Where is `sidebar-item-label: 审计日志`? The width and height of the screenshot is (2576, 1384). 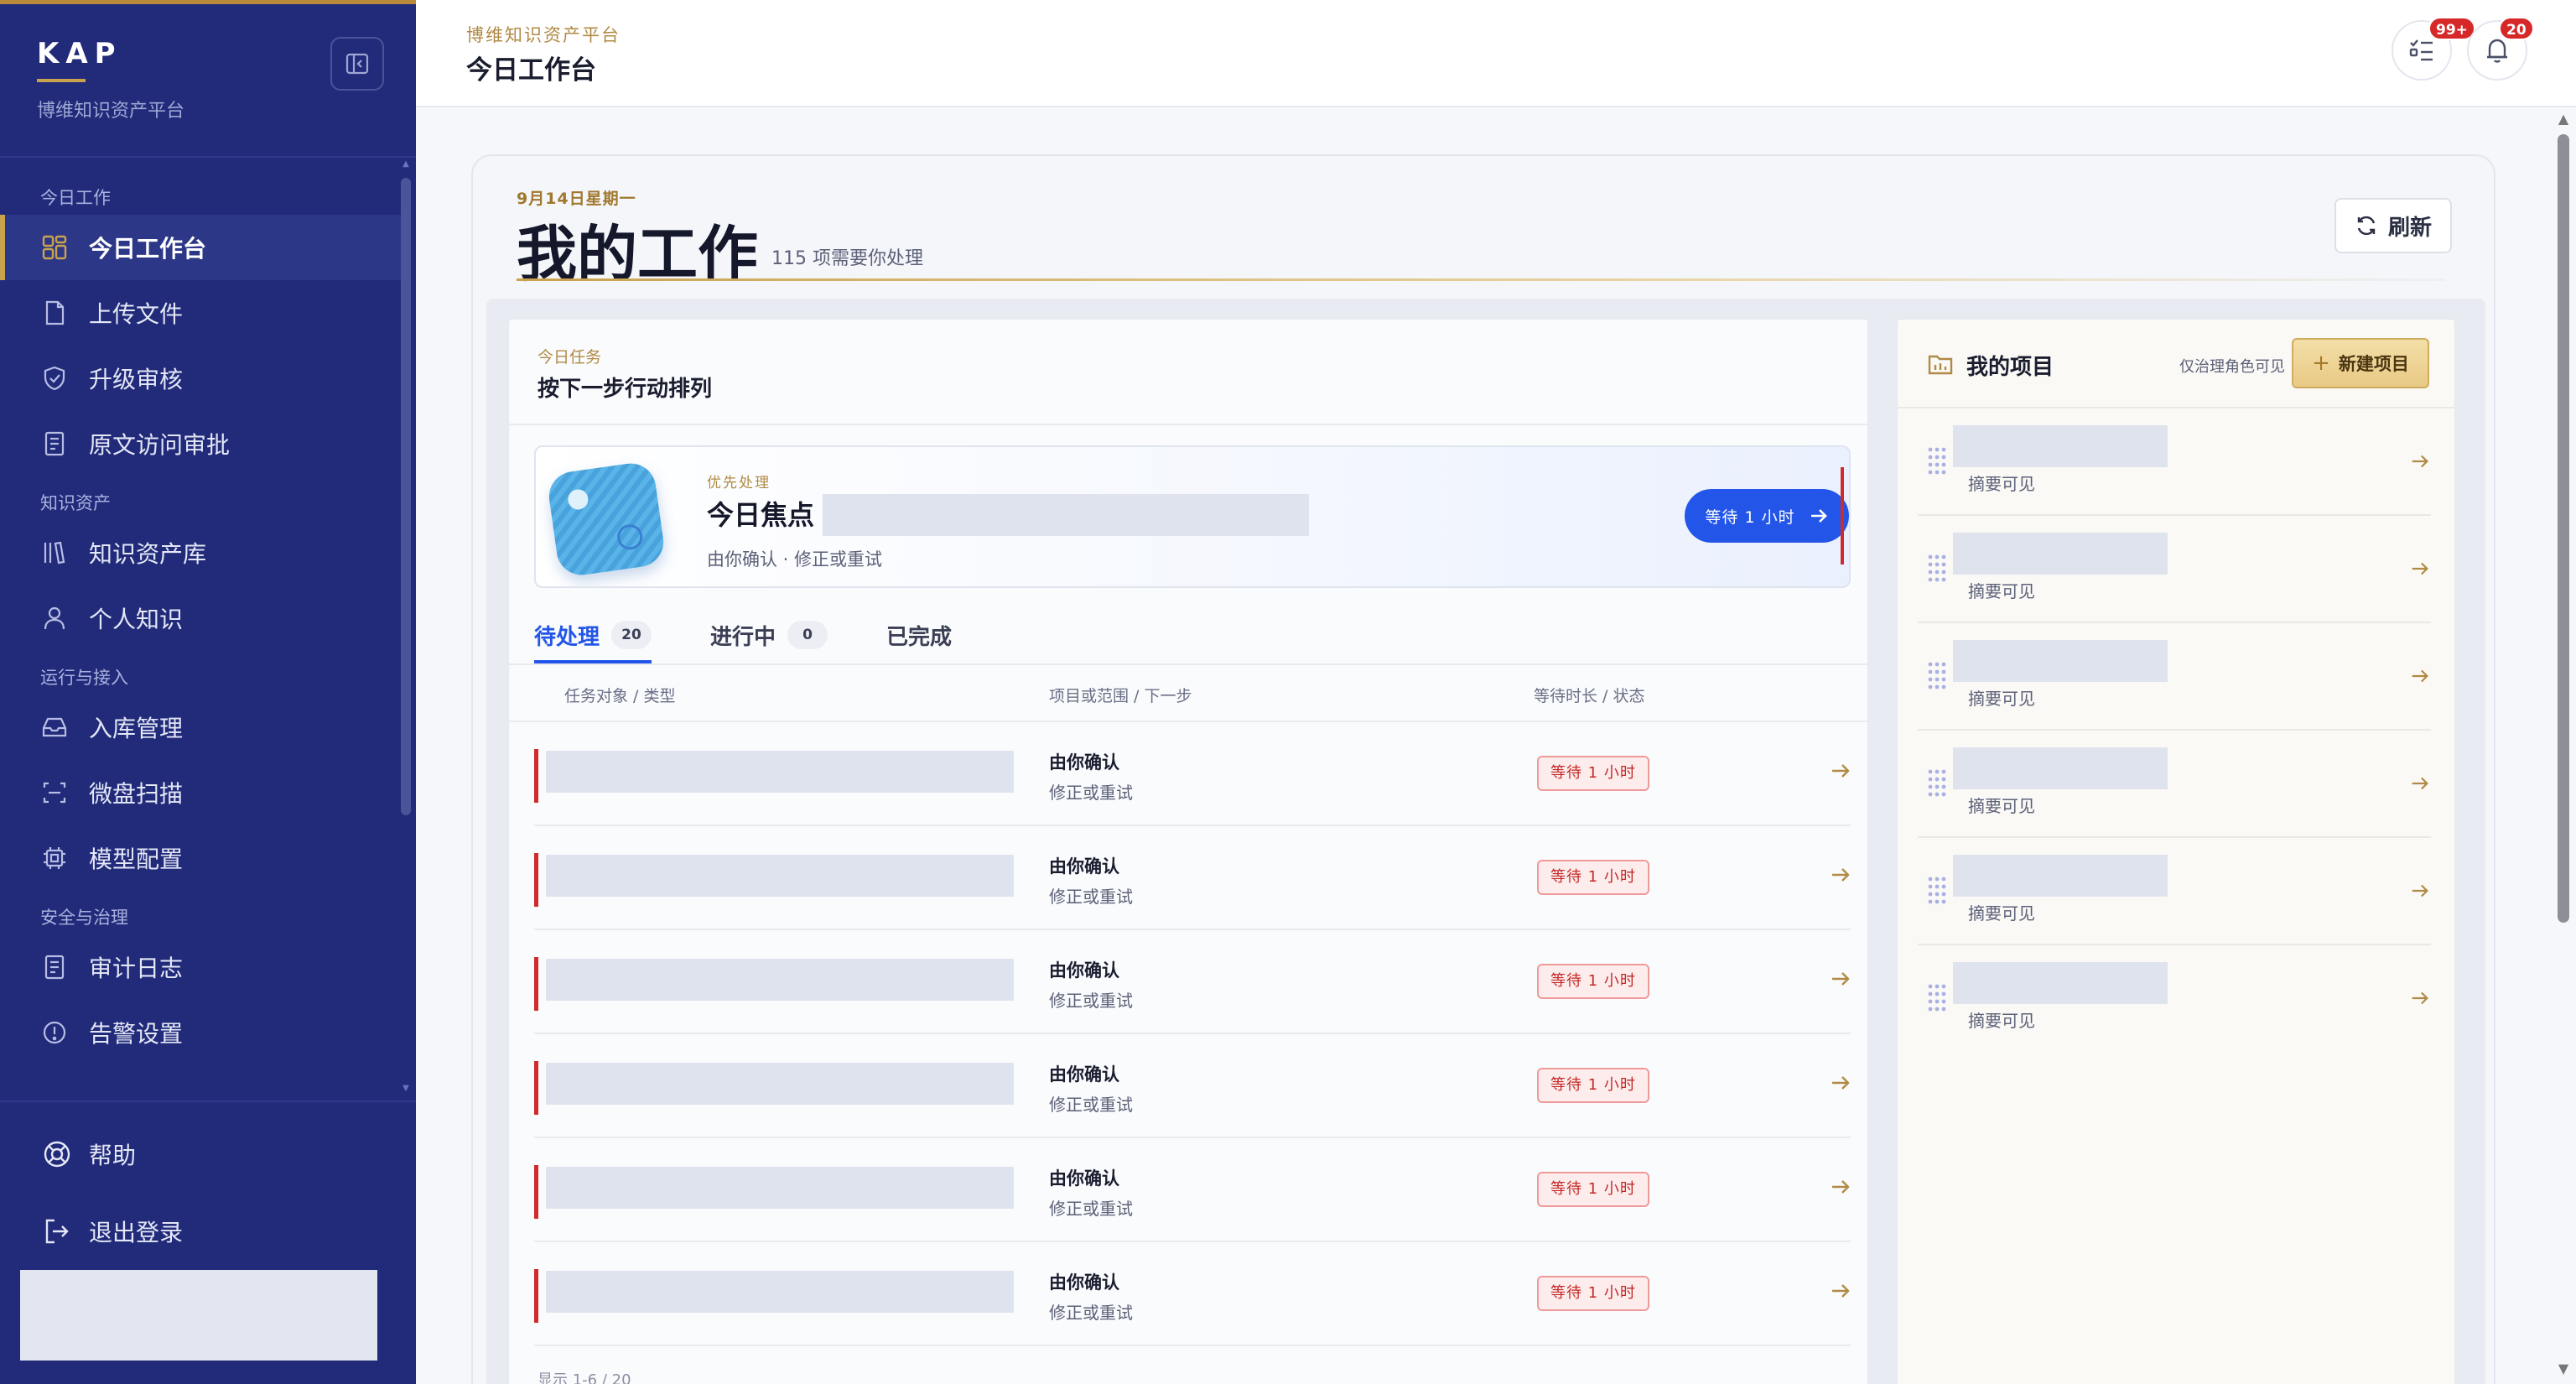 sidebar-item-label: 审计日志 is located at coordinates (136, 968).